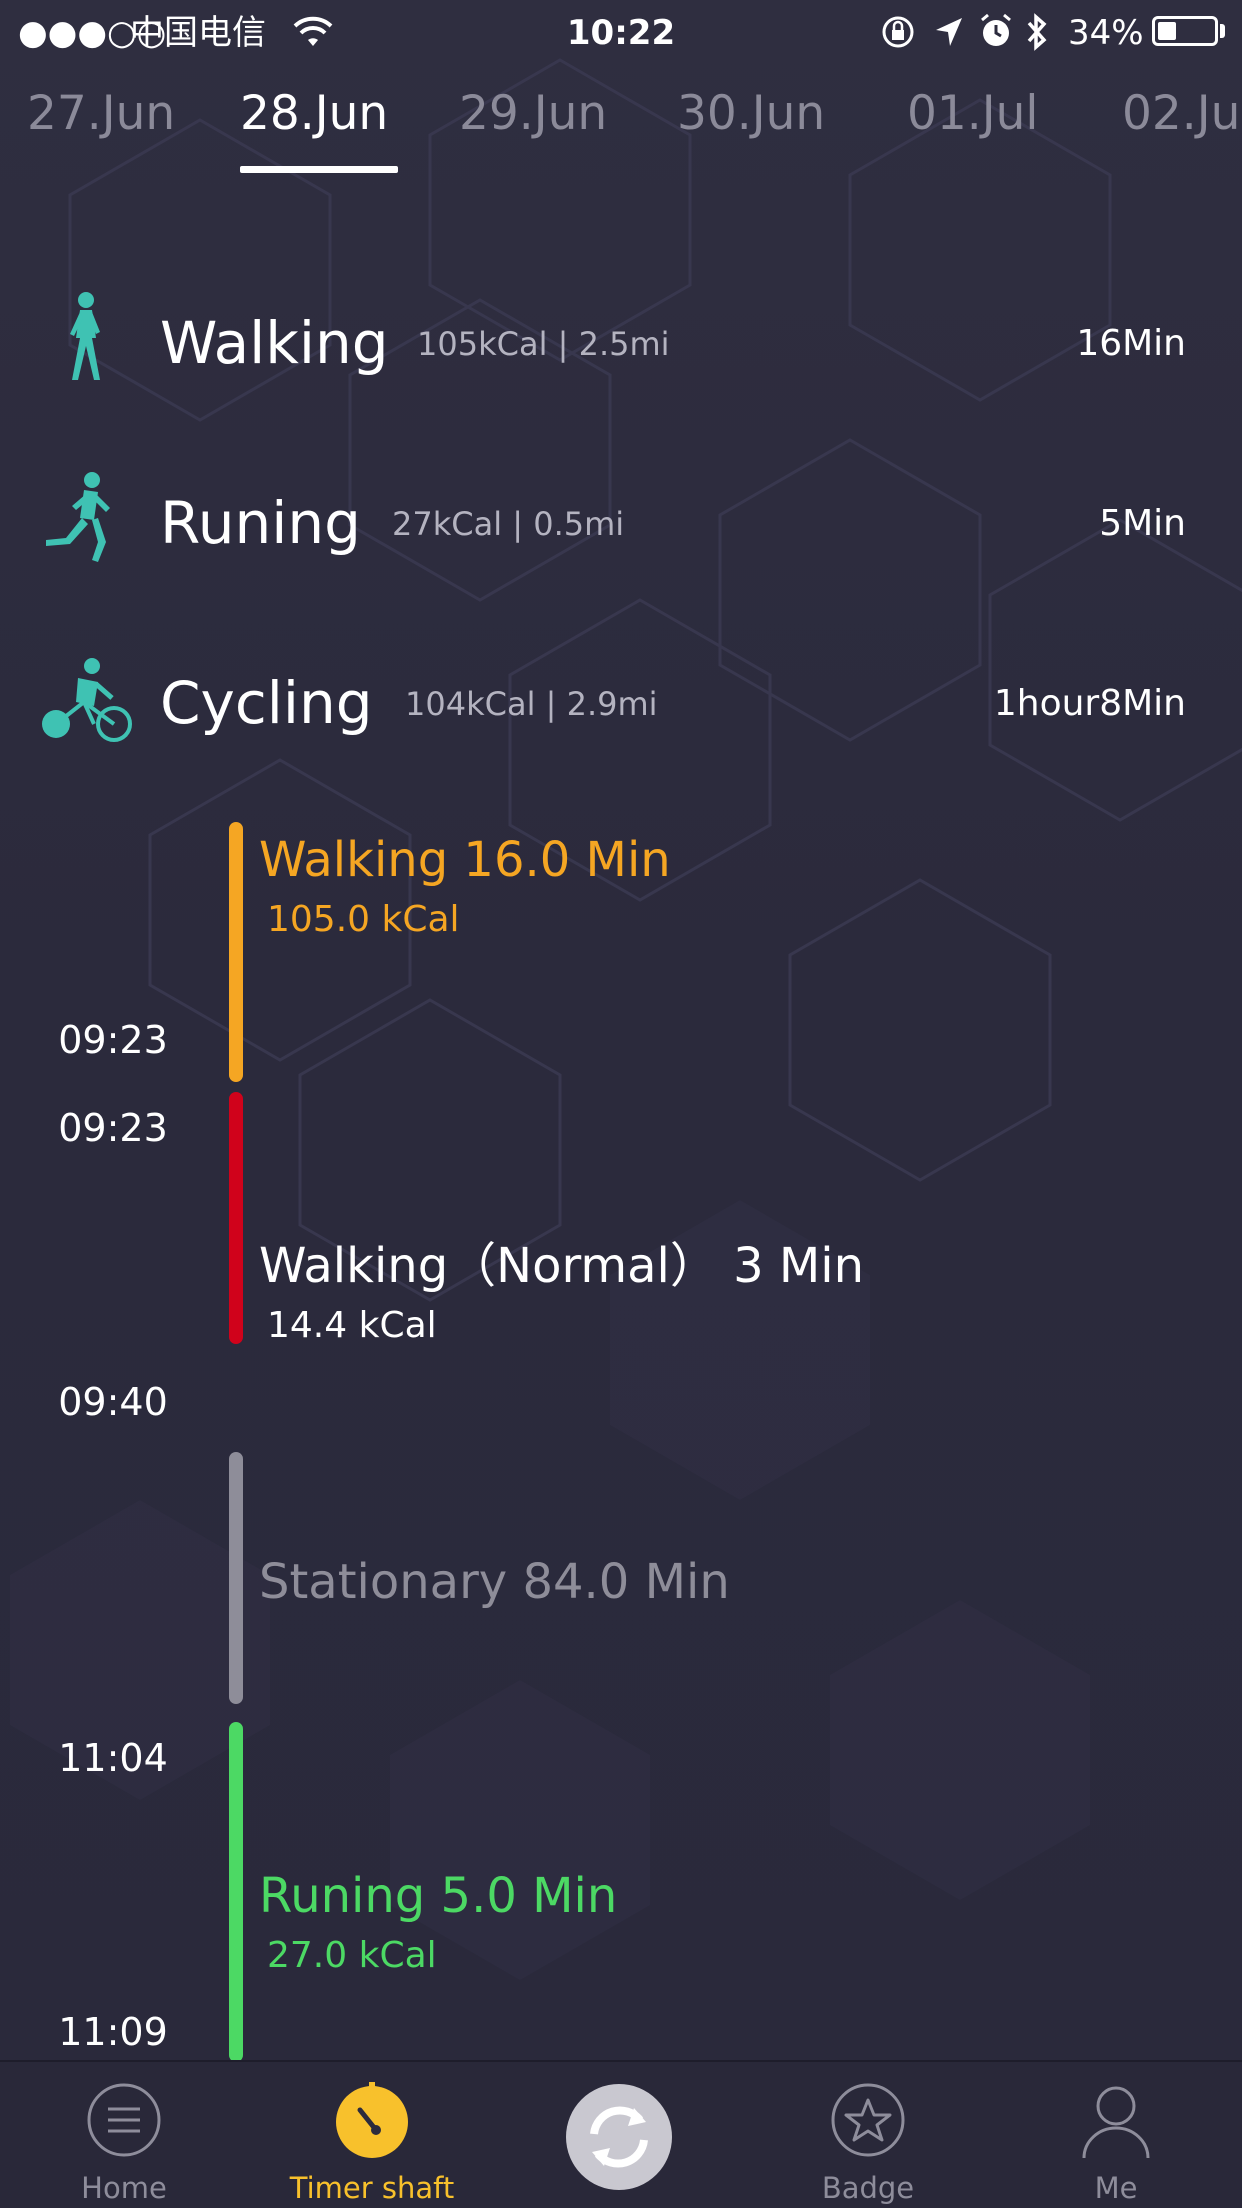 This screenshot has width=1242, height=2208. Describe the element at coordinates (438, 1896) in the screenshot. I see `timeline-title-running: Runing 5.0 Min` at that location.